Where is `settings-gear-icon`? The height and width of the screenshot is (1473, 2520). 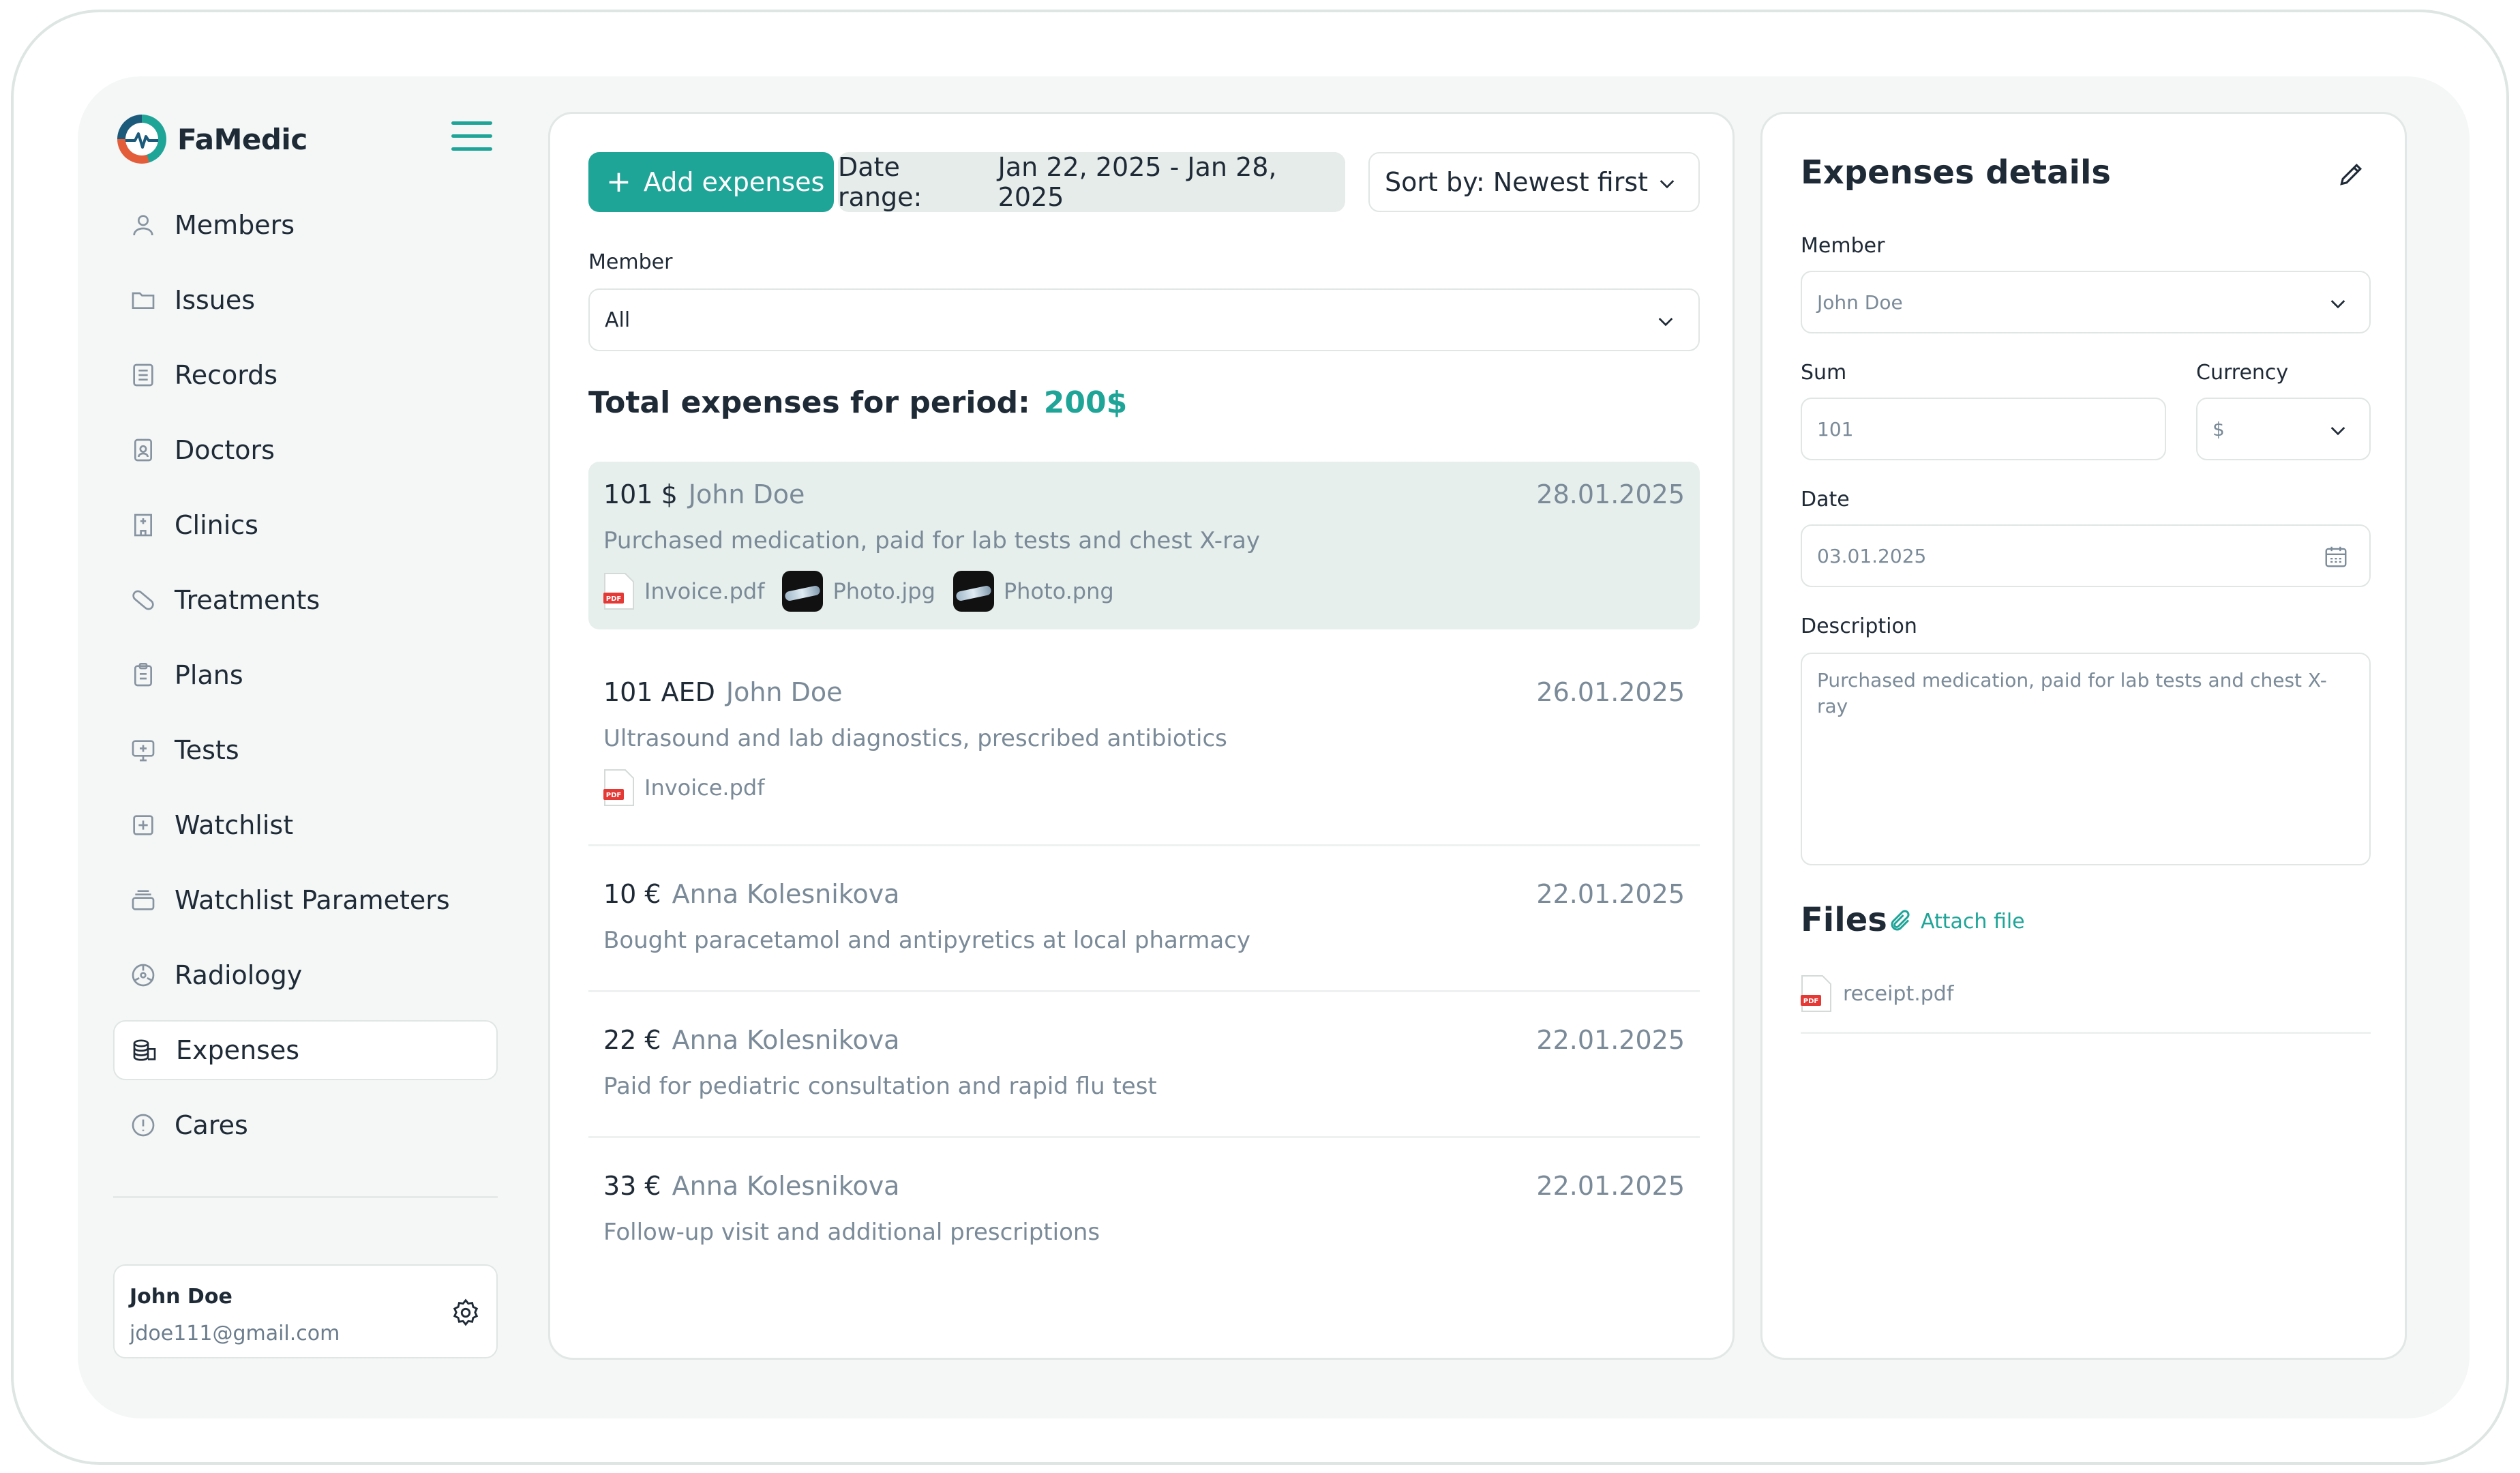
settings-gear-icon is located at coordinates (465, 1312).